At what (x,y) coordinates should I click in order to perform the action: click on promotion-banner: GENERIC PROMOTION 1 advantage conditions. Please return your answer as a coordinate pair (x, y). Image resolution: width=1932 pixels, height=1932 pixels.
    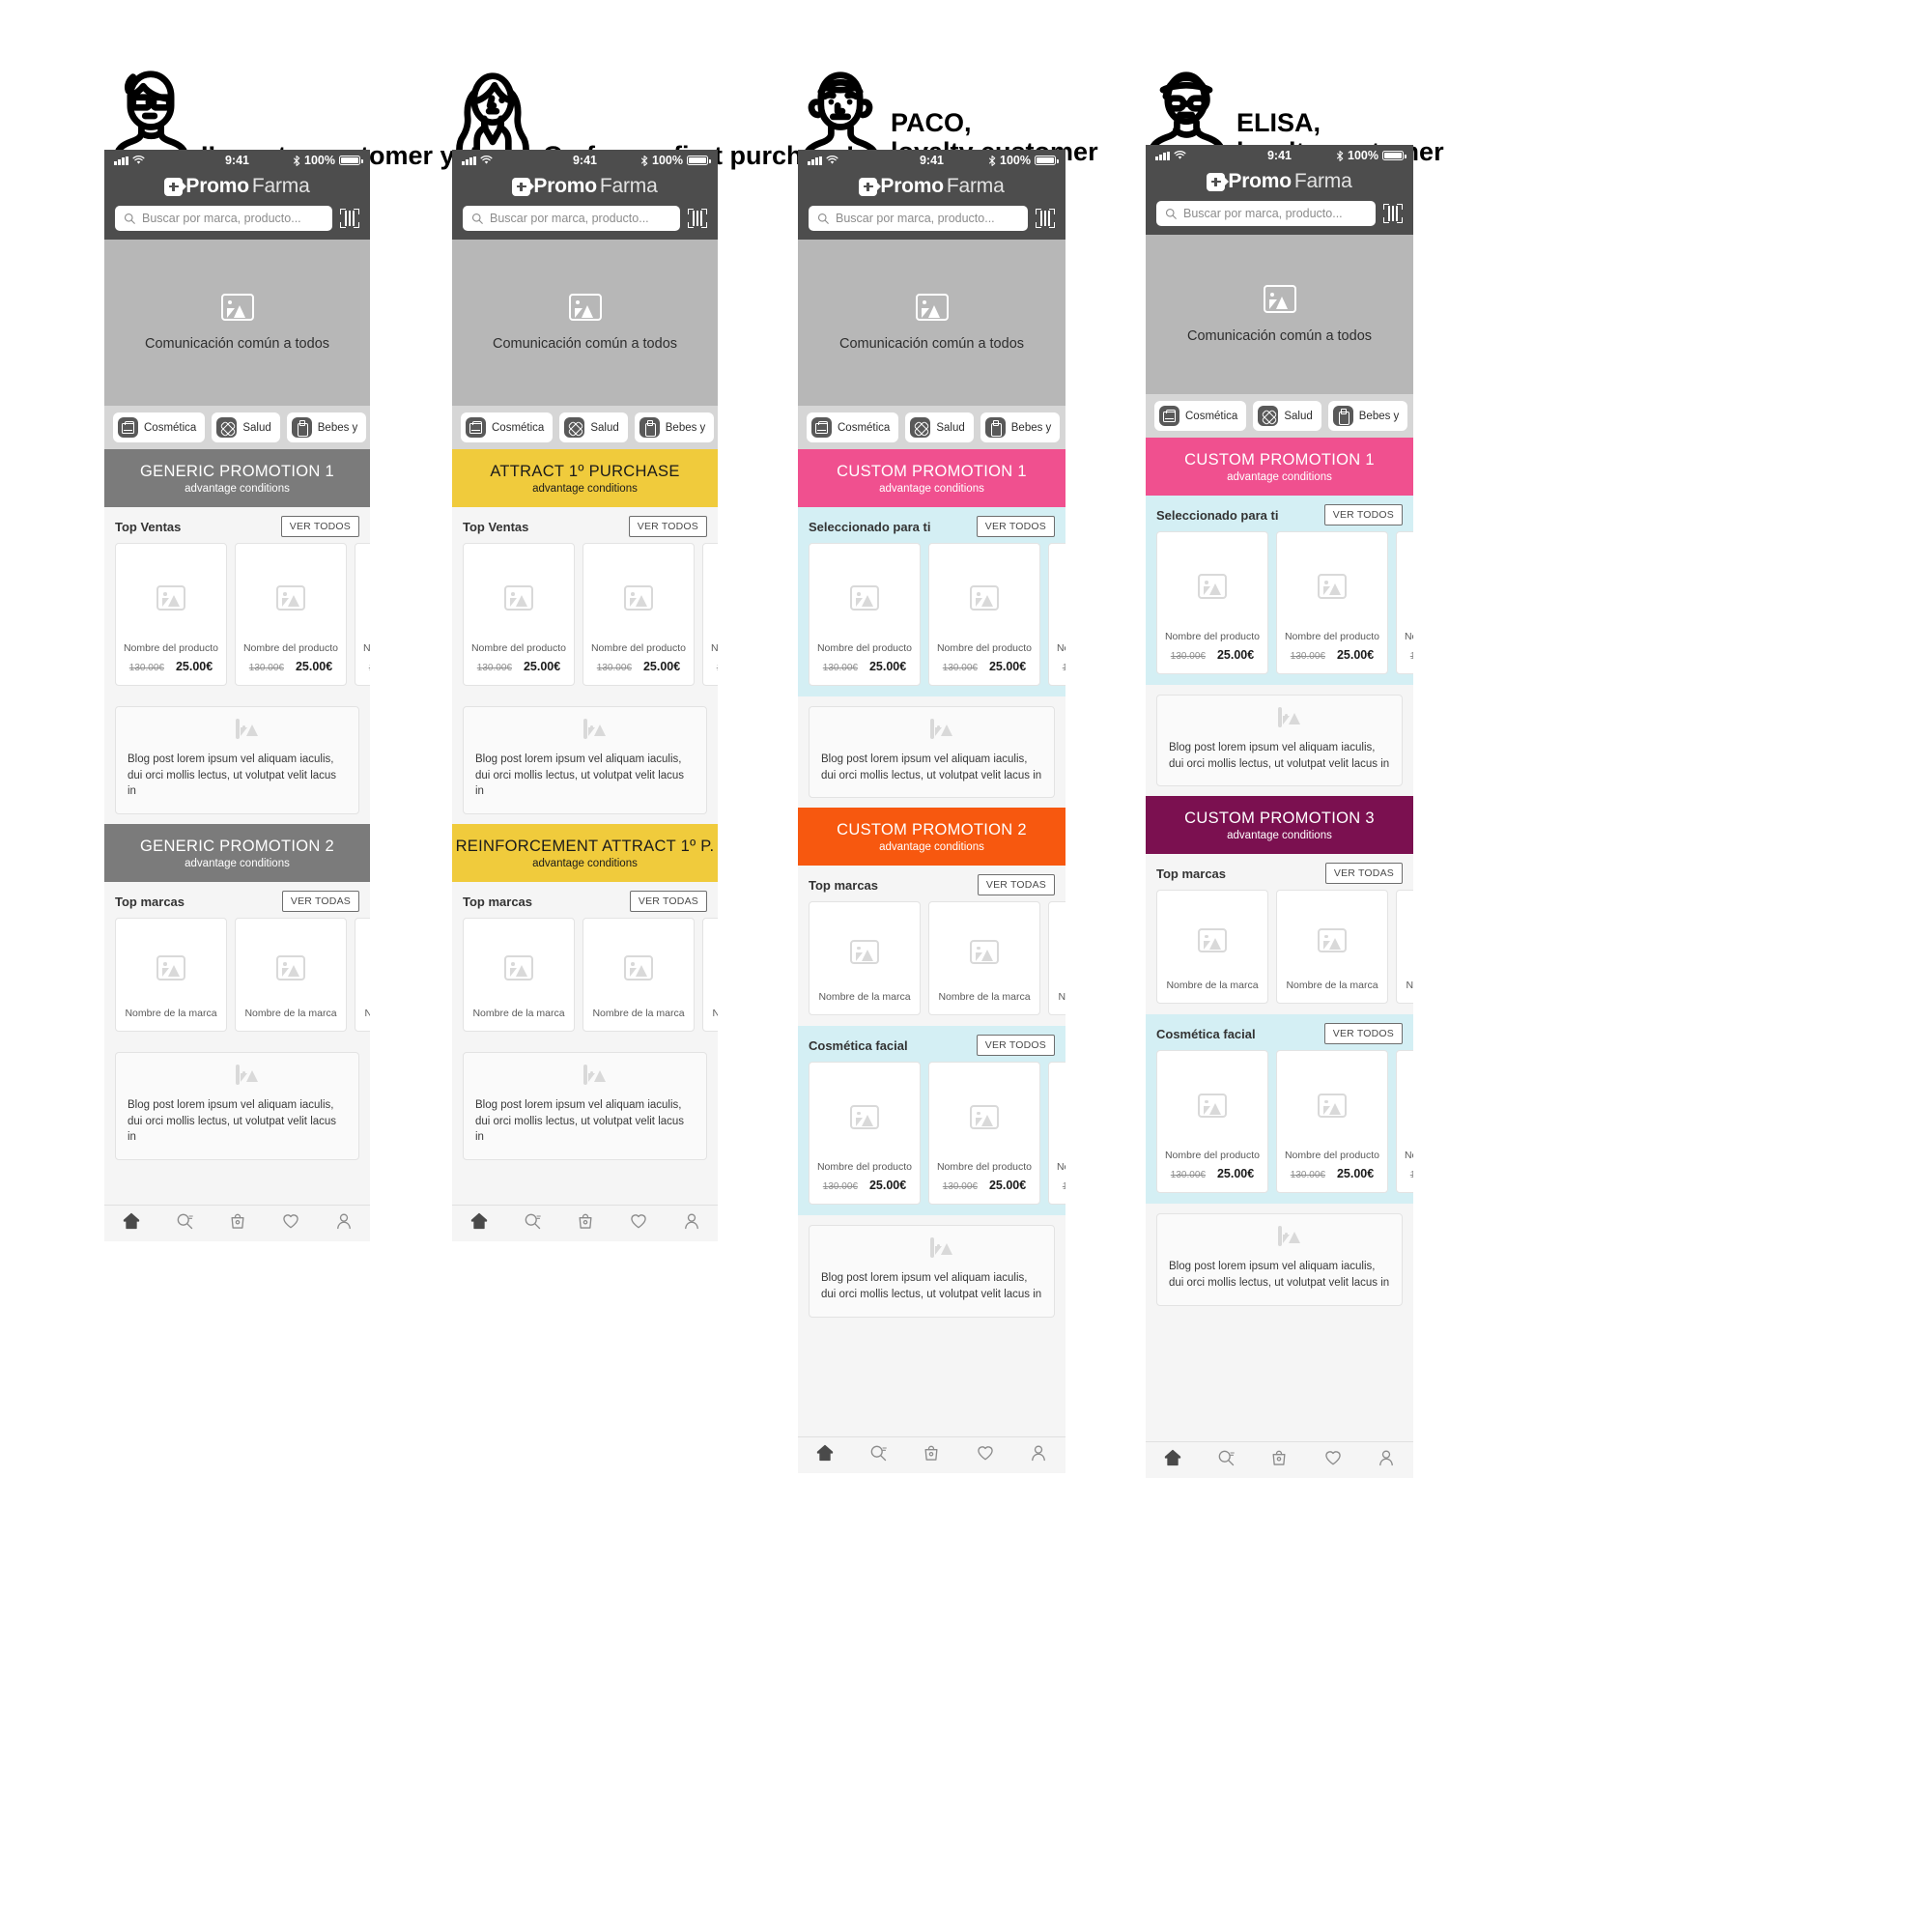
    Looking at the image, I should click on (237, 478).